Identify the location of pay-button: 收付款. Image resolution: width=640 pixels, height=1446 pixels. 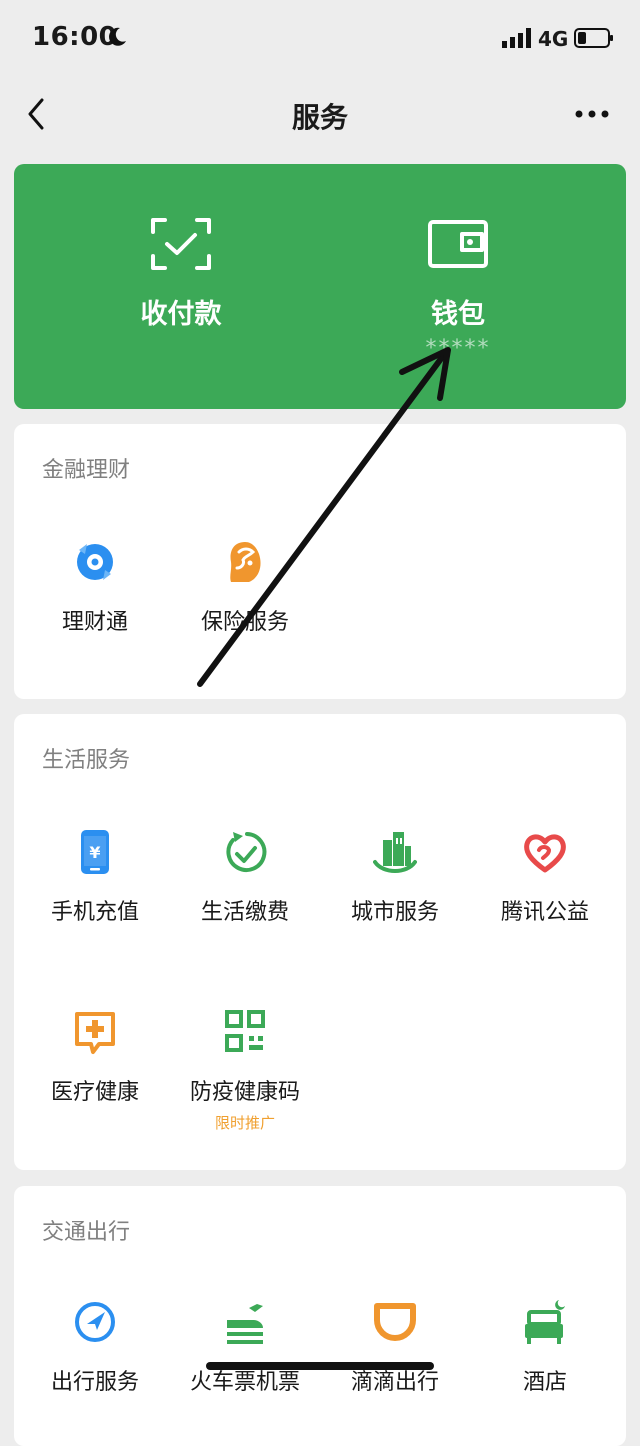
(181, 286).